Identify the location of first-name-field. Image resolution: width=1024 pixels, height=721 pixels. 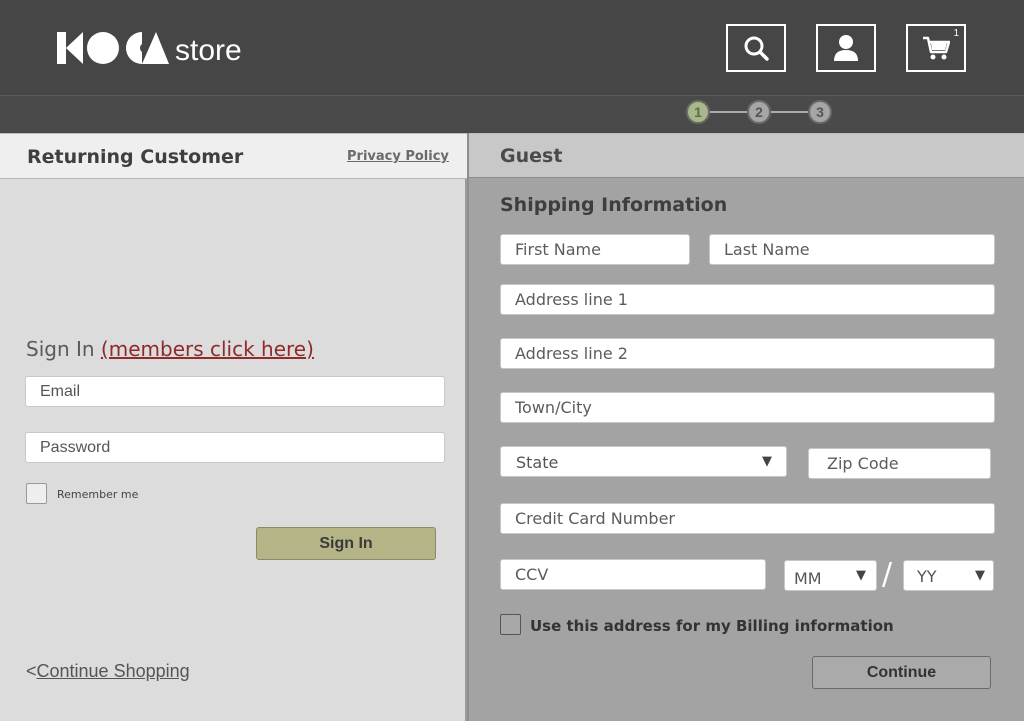
(595, 249).